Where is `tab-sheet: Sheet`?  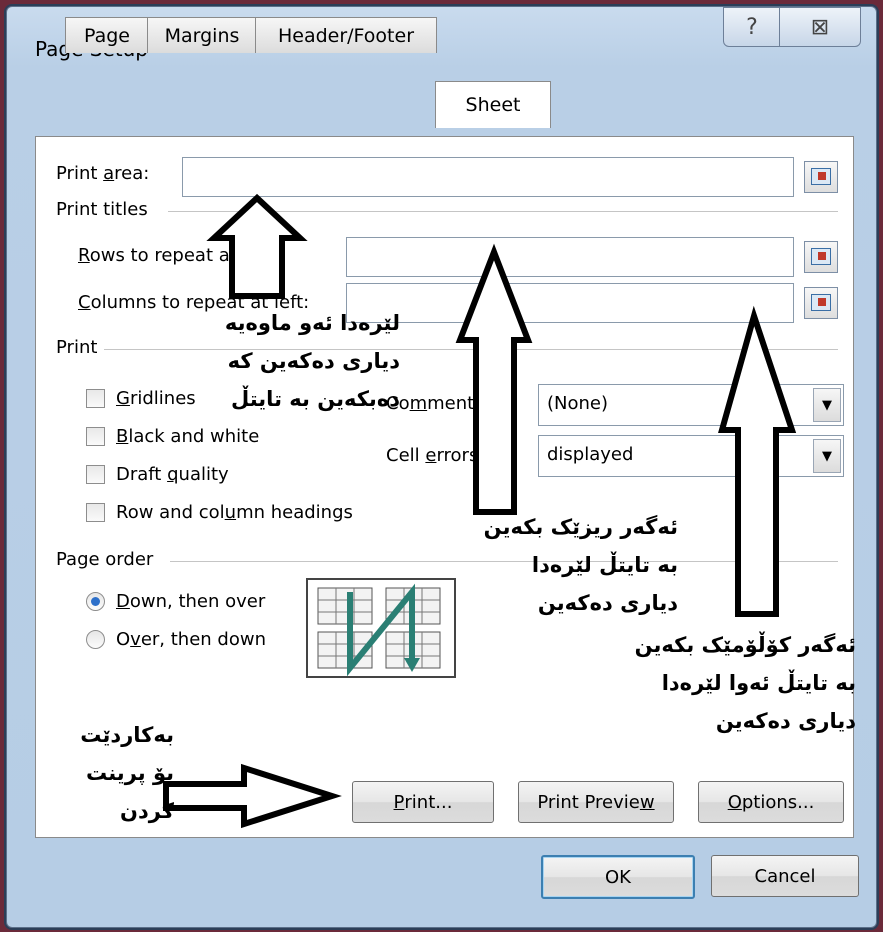 tab-sheet: Sheet is located at coordinates (493, 104).